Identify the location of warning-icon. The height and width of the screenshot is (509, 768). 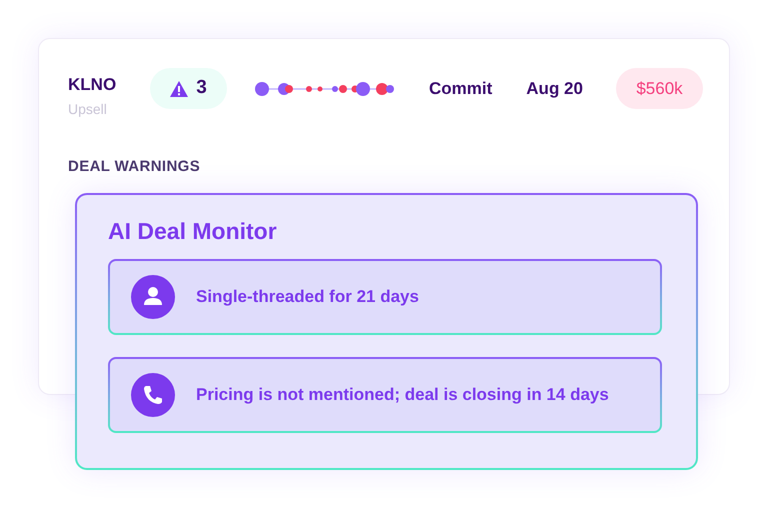
(179, 88).